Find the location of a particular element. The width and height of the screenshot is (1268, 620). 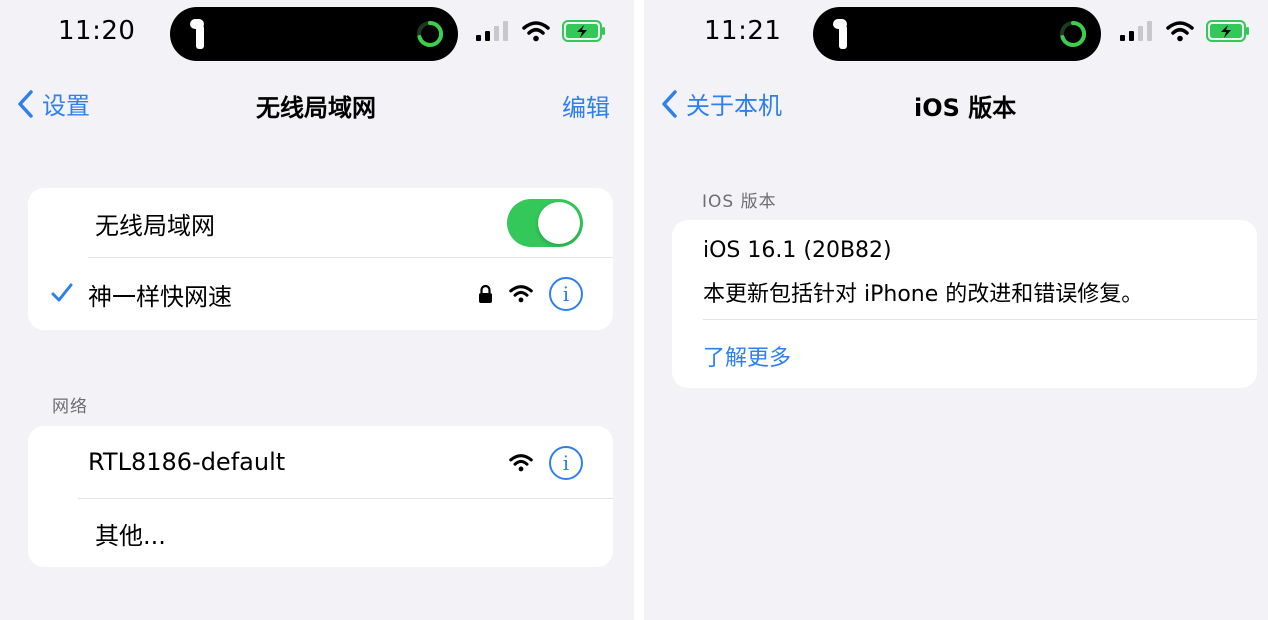

back-button: 设置 is located at coordinates (53, 103).